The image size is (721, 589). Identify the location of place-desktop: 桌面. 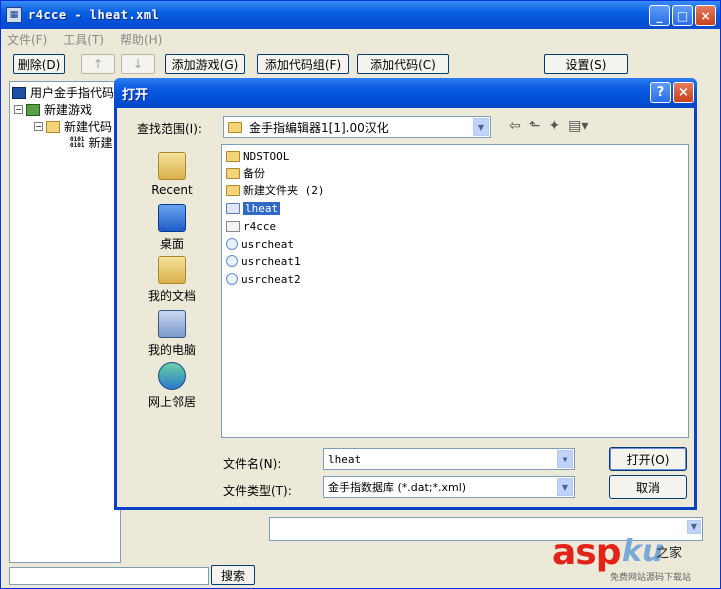
(172, 228).